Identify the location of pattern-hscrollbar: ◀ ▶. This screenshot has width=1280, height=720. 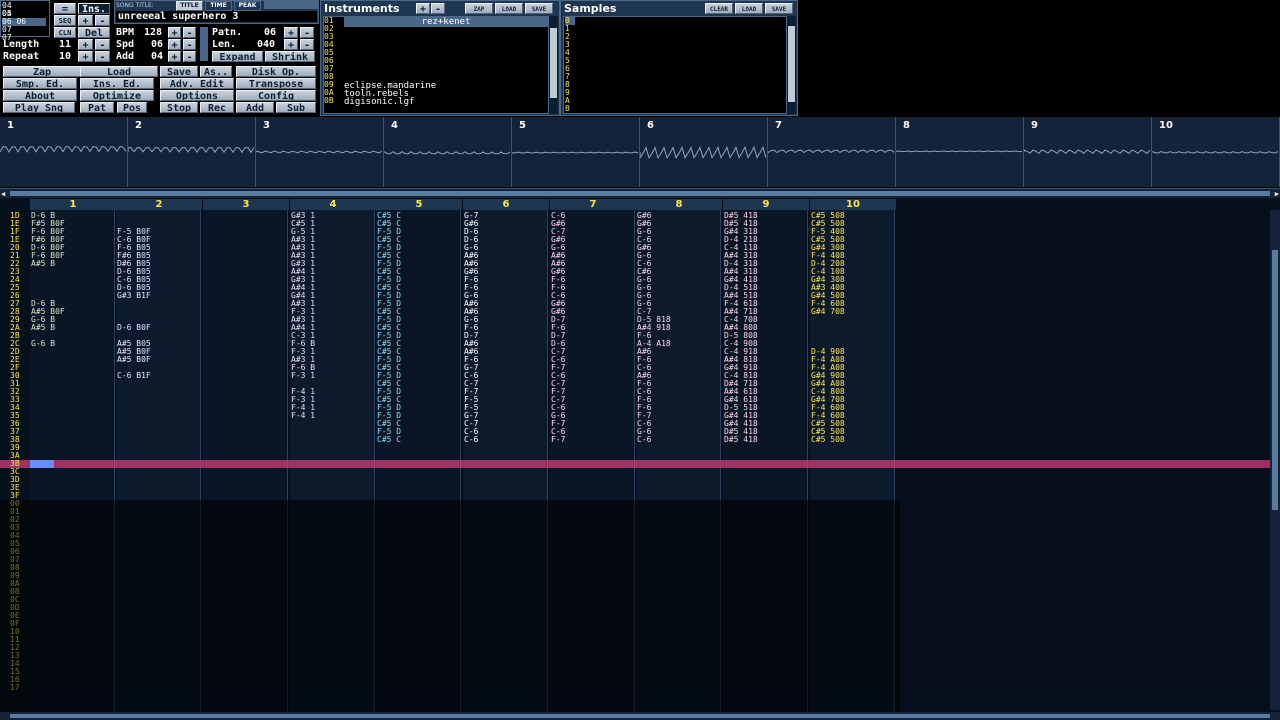
(640, 193).